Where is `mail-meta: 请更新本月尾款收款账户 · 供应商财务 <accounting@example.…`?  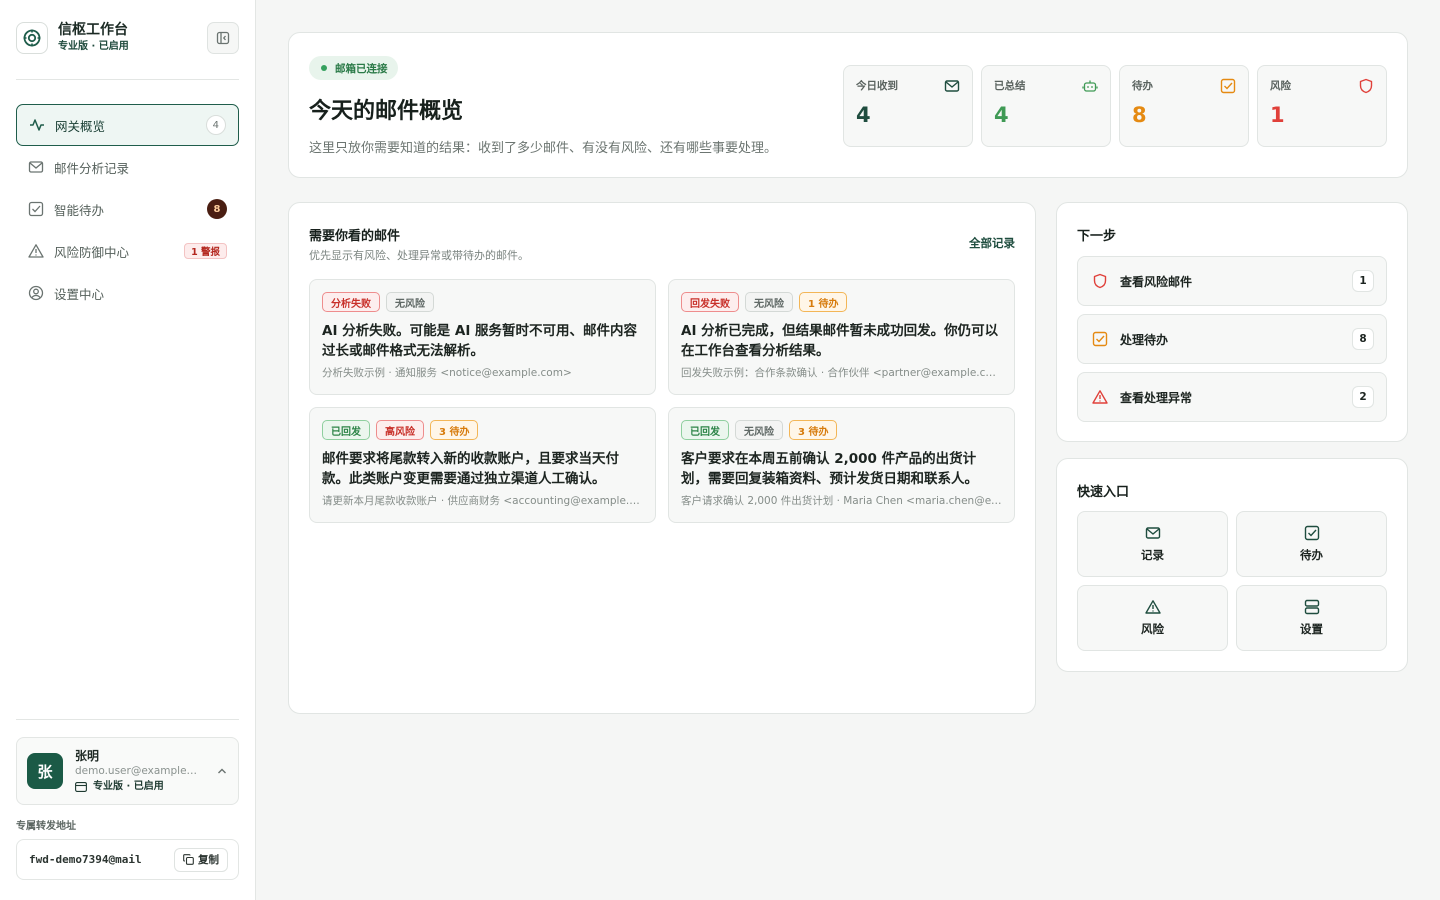 mail-meta: 请更新本月尾款收款账户 · 供应商财务 <accounting@example.… is located at coordinates (482, 501).